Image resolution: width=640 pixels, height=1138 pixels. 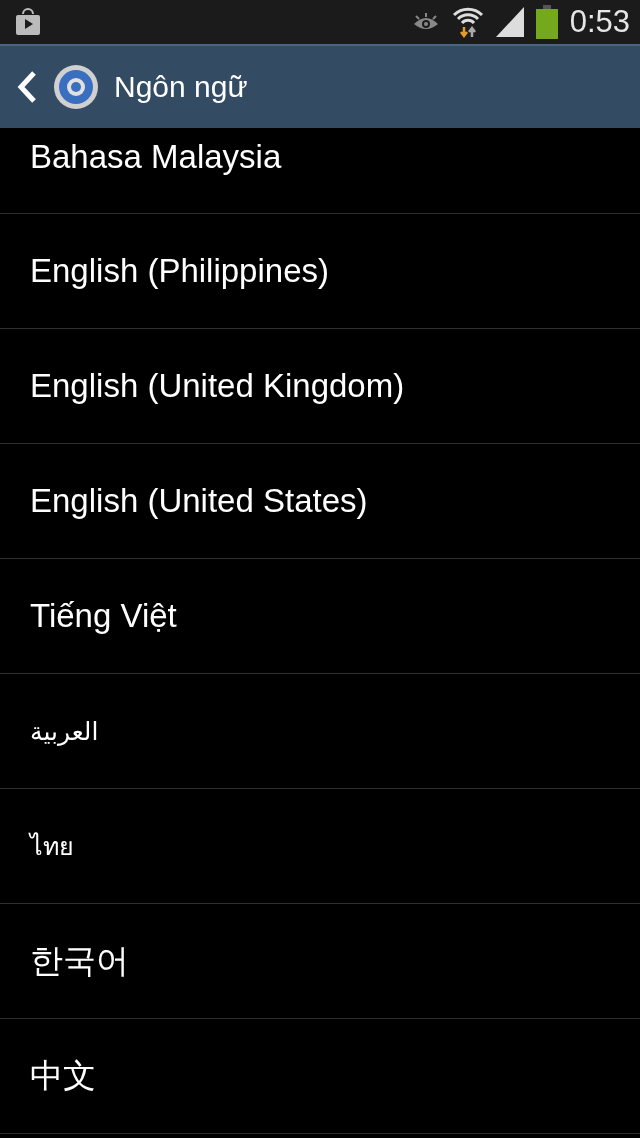 I want to click on screen-title: Ngôn ngữ, so click(x=181, y=87).